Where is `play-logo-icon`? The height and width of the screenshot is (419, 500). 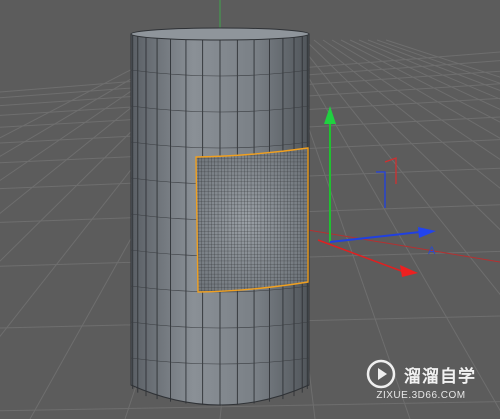 play-logo-icon is located at coordinates (381, 374).